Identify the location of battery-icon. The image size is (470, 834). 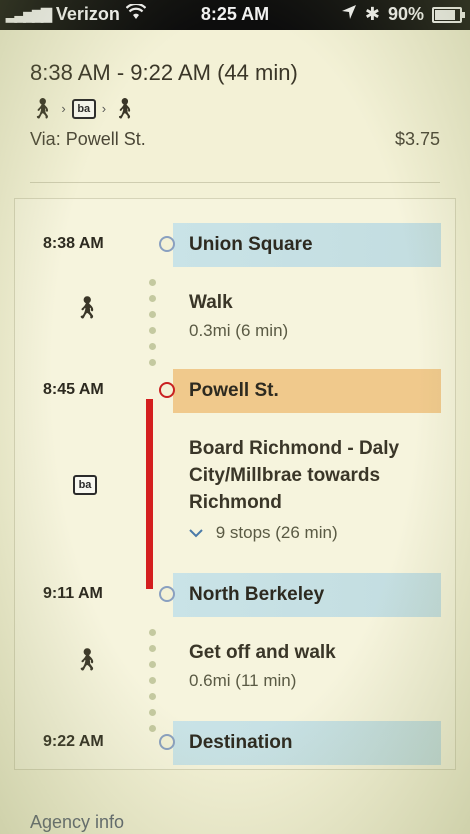
(448, 14).